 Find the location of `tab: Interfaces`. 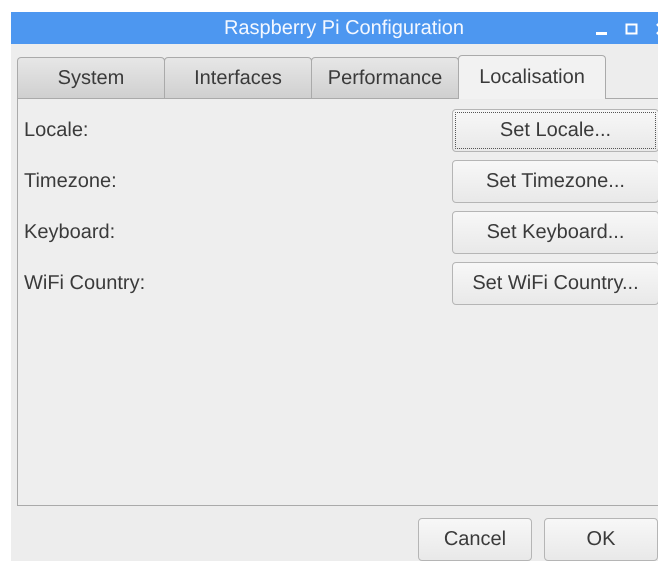

tab: Interfaces is located at coordinates (238, 77).